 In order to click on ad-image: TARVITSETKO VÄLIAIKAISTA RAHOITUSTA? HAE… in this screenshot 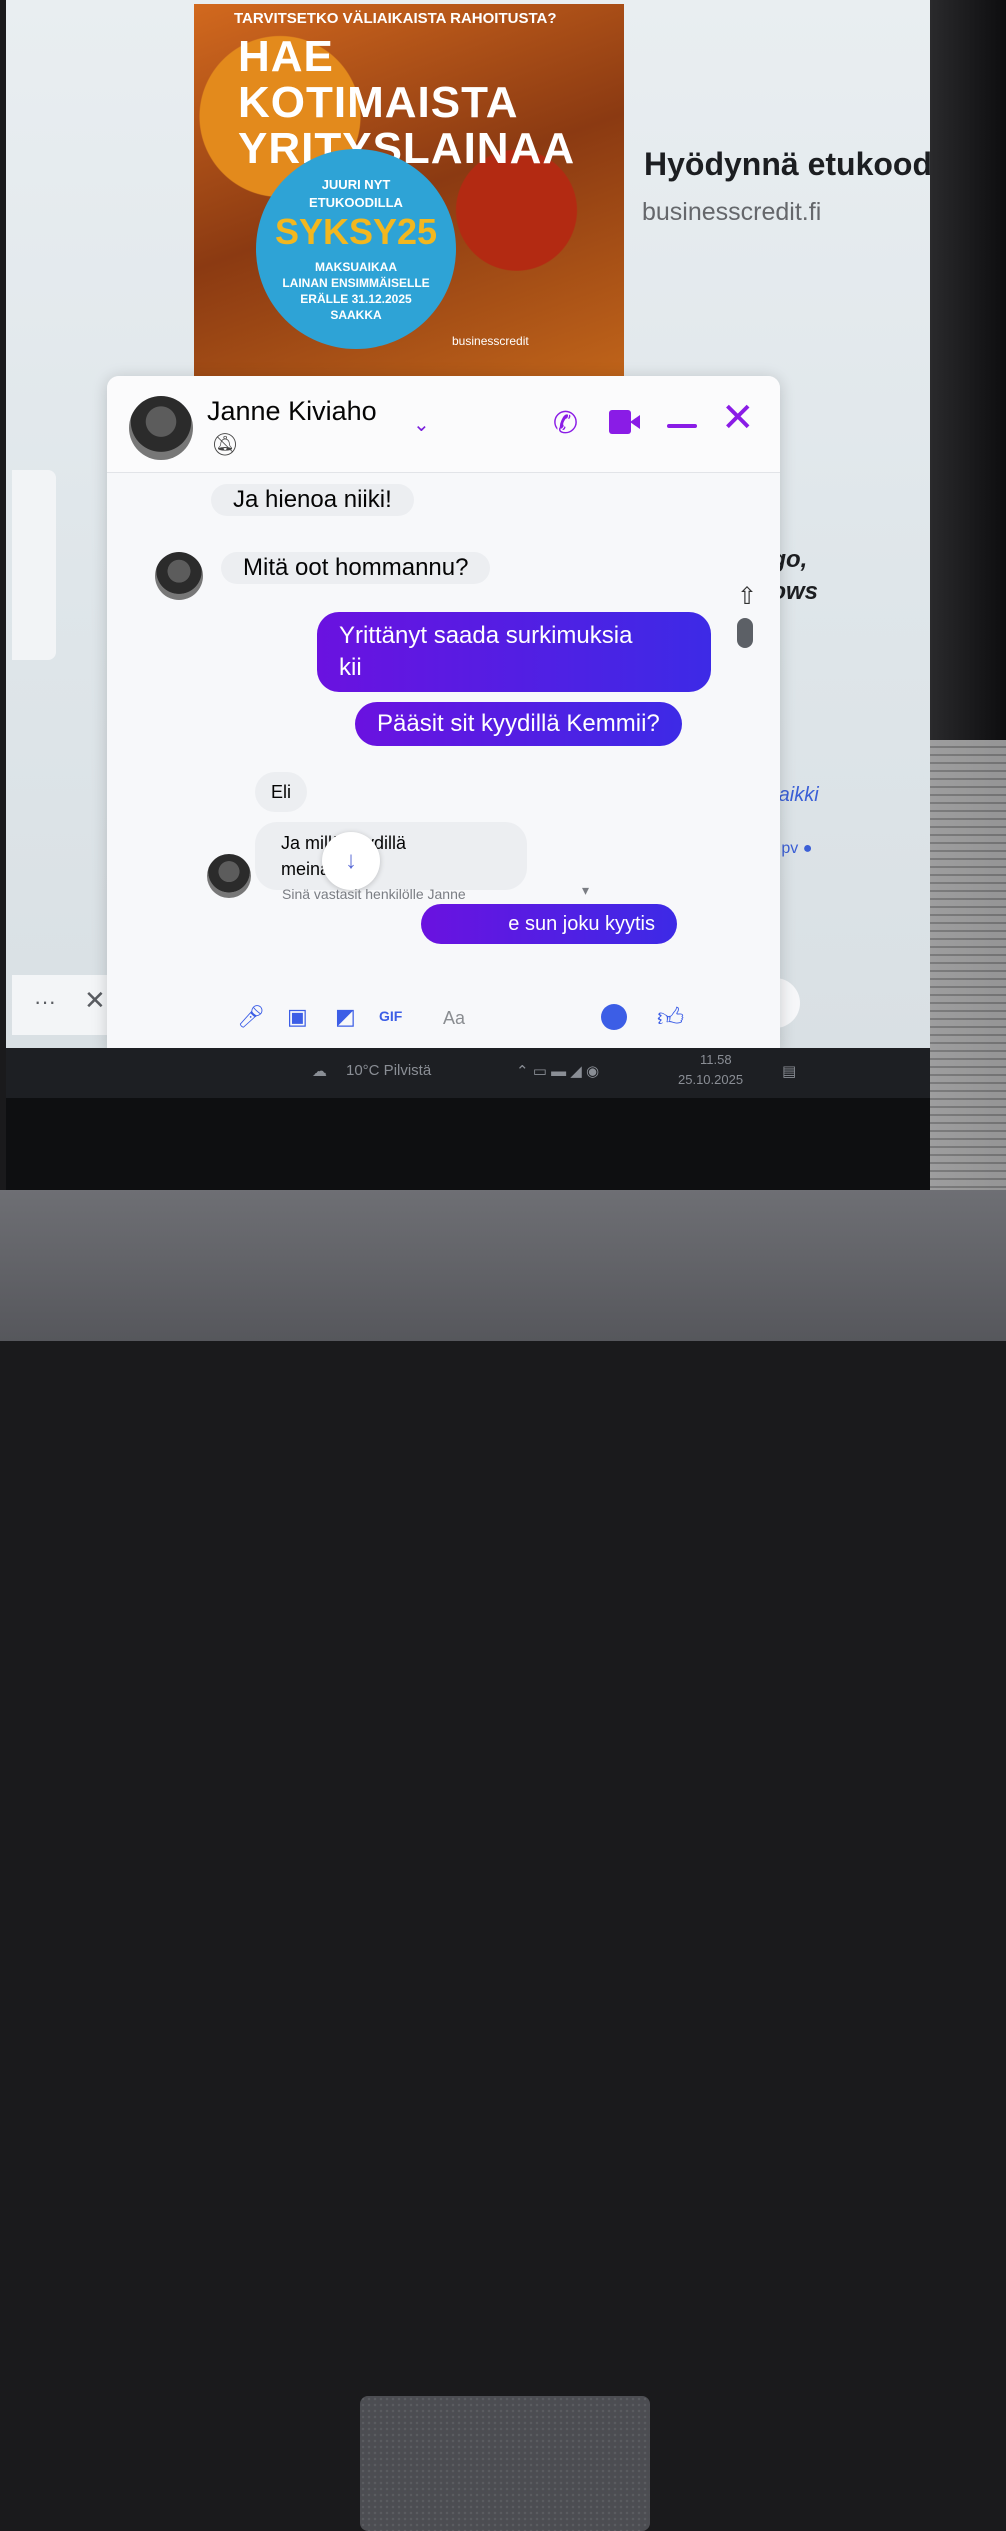, I will do `click(409, 191)`.